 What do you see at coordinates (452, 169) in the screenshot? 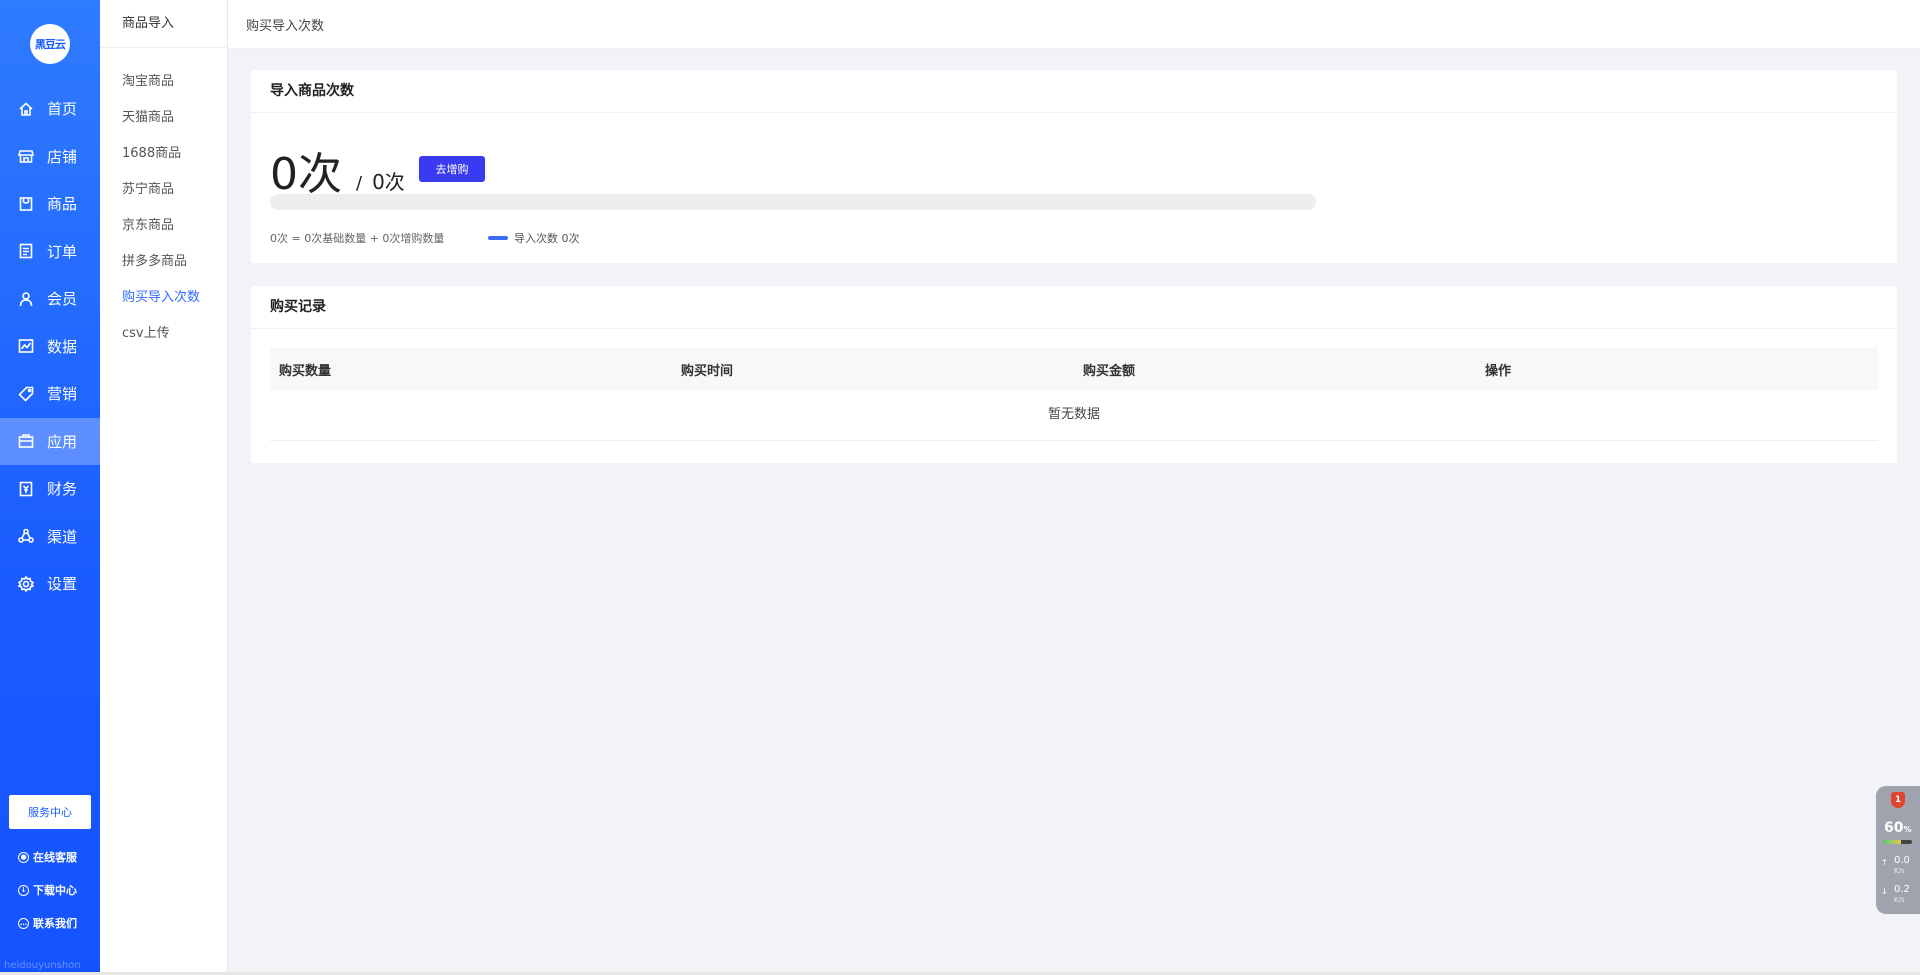
I see `buy-more-button: 去增购` at bounding box center [452, 169].